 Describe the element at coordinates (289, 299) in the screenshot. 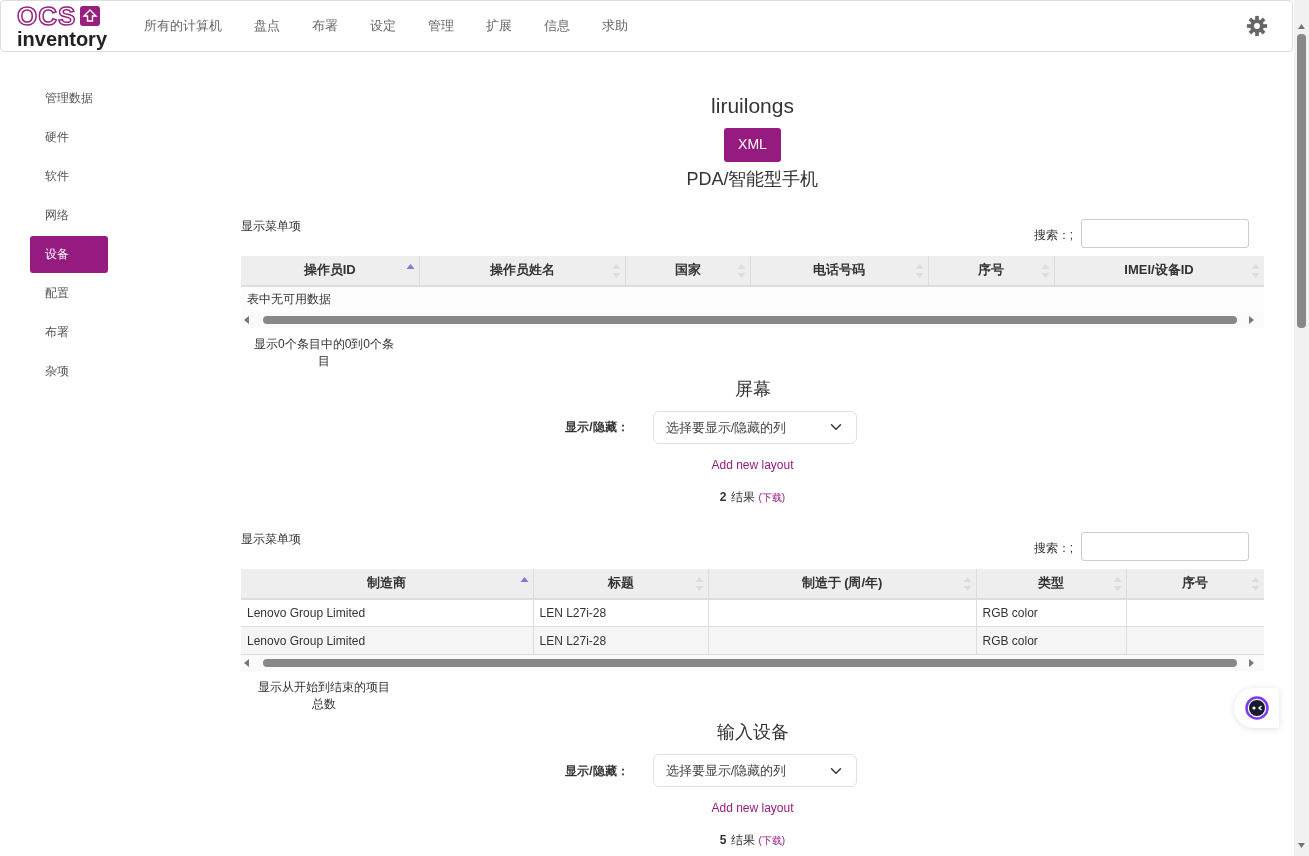

I see `empty-message: 表中无可用数据` at that location.